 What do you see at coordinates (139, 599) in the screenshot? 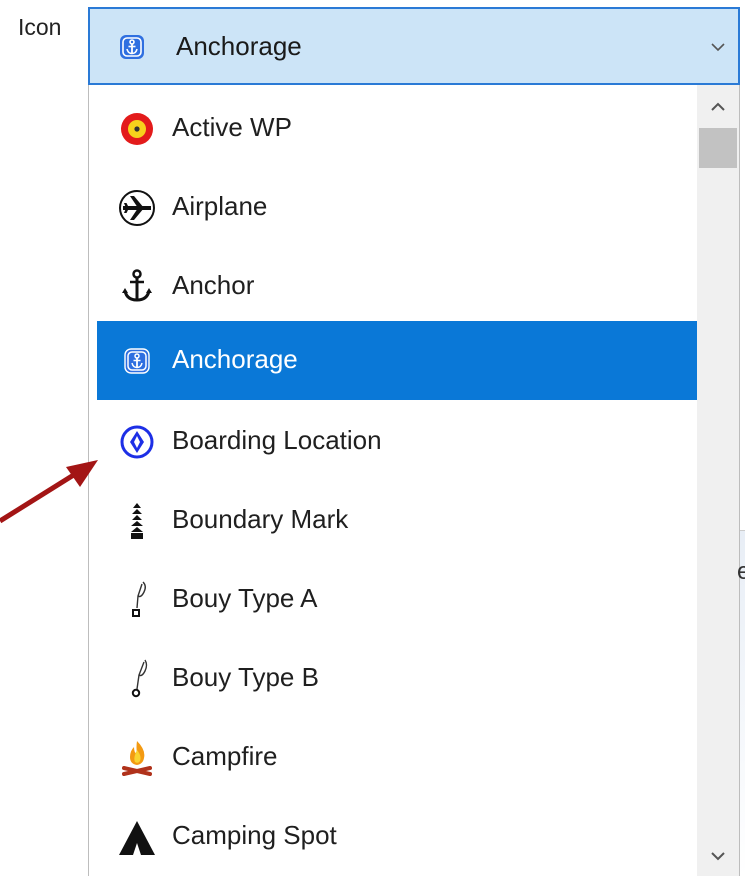
I see `bouy-type-a-icon` at bounding box center [139, 599].